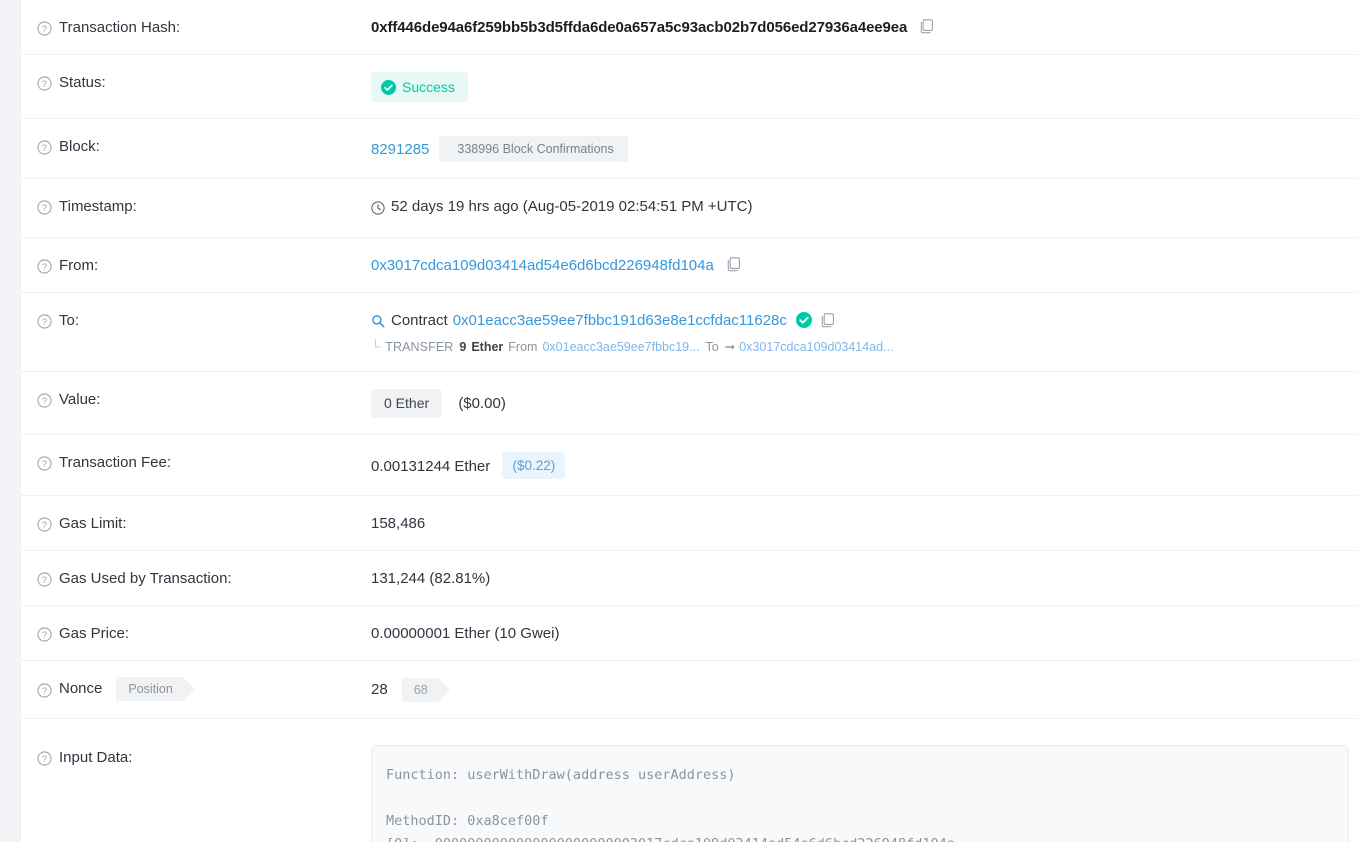 The width and height of the screenshot is (1358, 842). I want to click on block-line: 8291285 338996 Block Confirmations, so click(864, 149).